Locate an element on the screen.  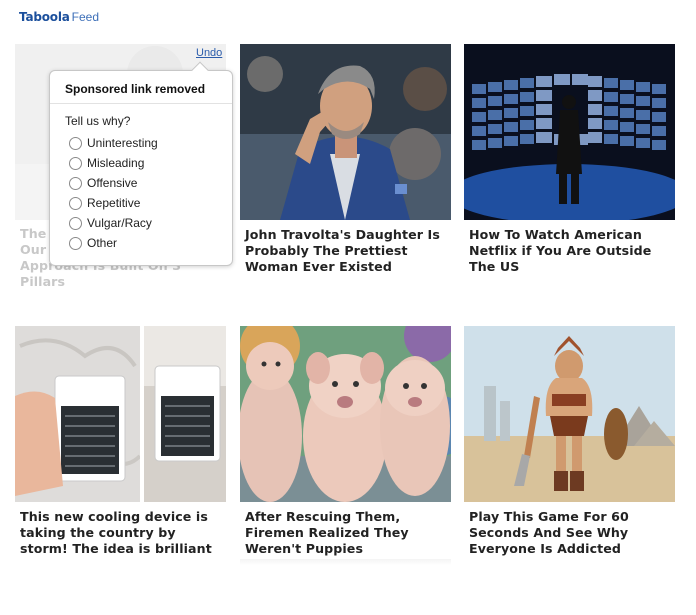
reason-repetitive: Repetitive is located at coordinates (113, 203).